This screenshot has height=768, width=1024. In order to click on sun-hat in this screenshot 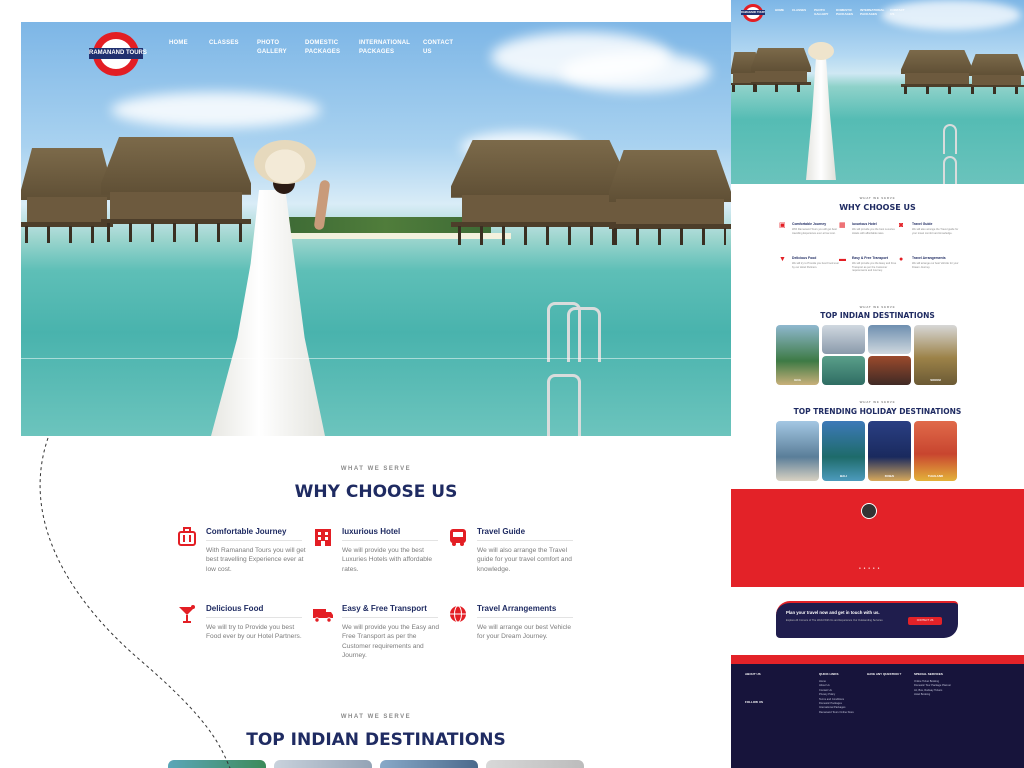, I will do `click(821, 51)`.